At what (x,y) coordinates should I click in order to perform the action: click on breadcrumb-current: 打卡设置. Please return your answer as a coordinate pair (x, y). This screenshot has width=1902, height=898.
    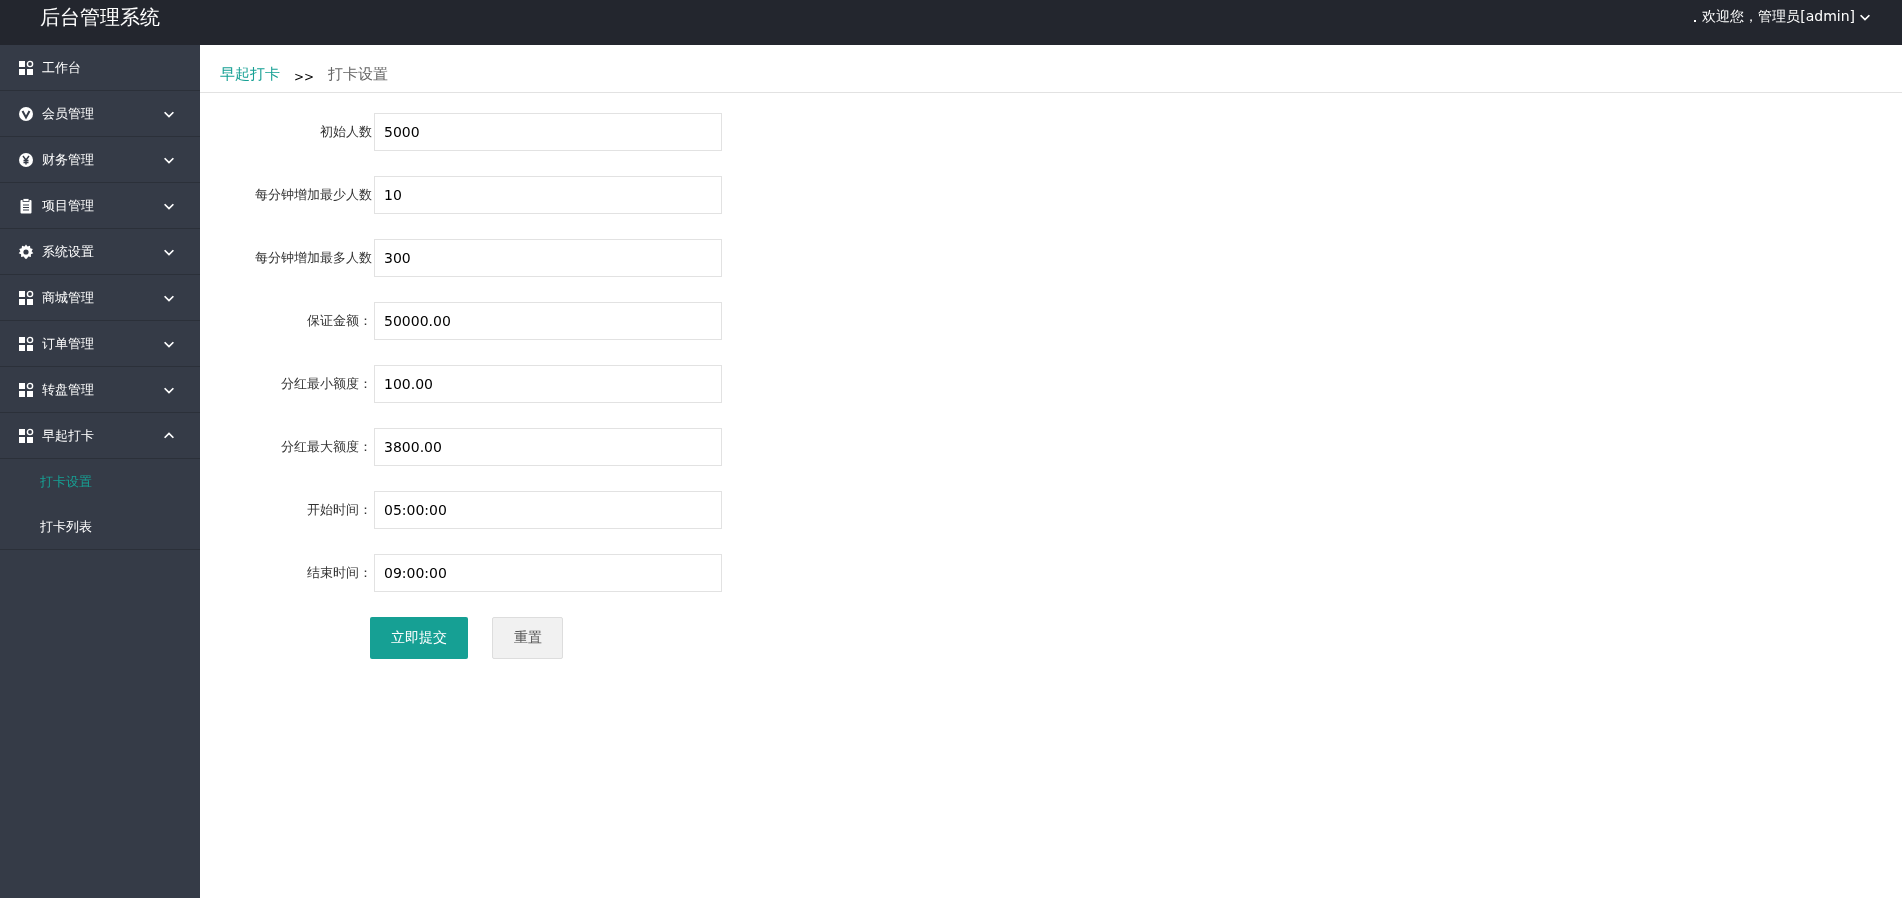
    Looking at the image, I should click on (358, 74).